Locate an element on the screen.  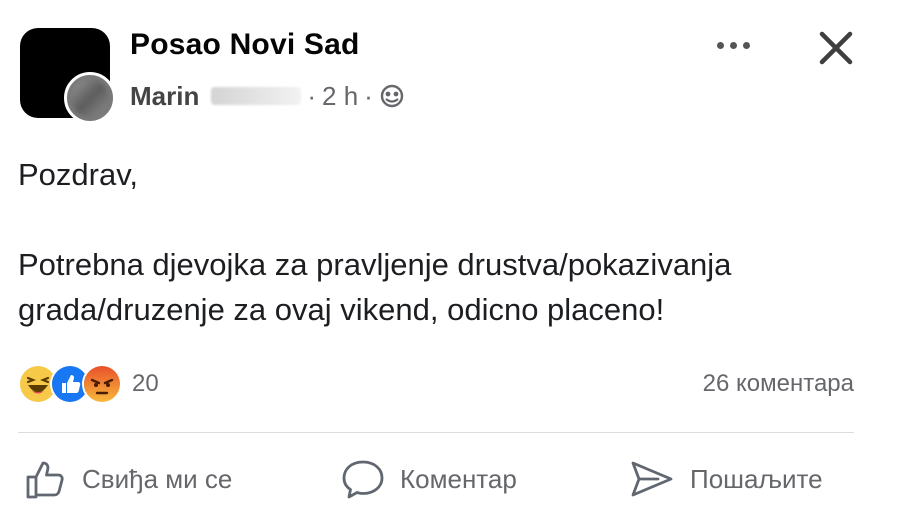
post-time-link: 2 h is located at coordinates (340, 96).